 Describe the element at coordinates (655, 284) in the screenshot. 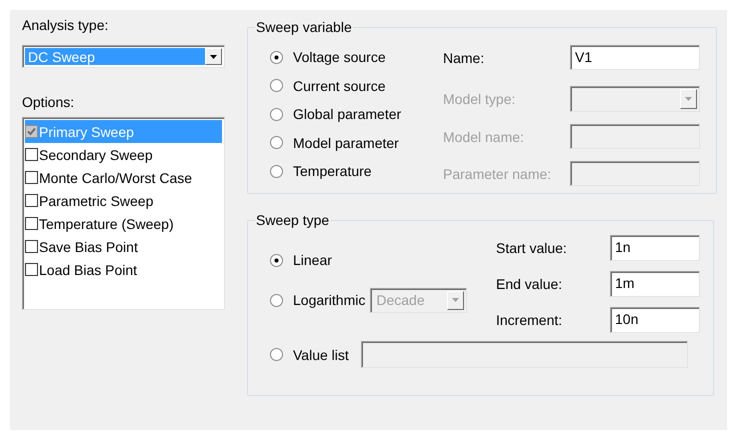

I see `input-field: 1m` at that location.